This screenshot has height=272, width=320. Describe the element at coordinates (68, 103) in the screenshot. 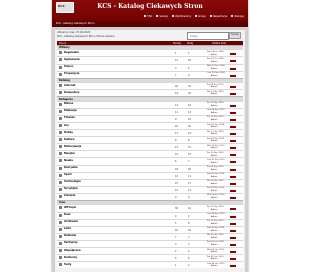

I see `forum-name: Biznes` at that location.